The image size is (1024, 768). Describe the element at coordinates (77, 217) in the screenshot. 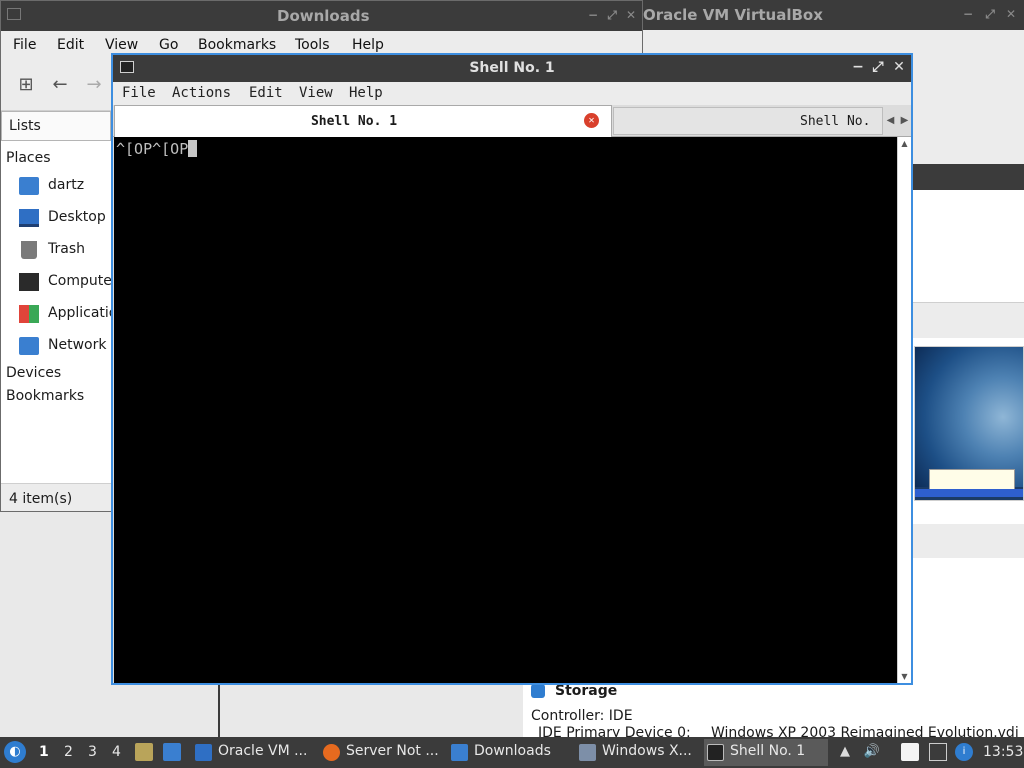

I see `place-label: Desktop` at that location.